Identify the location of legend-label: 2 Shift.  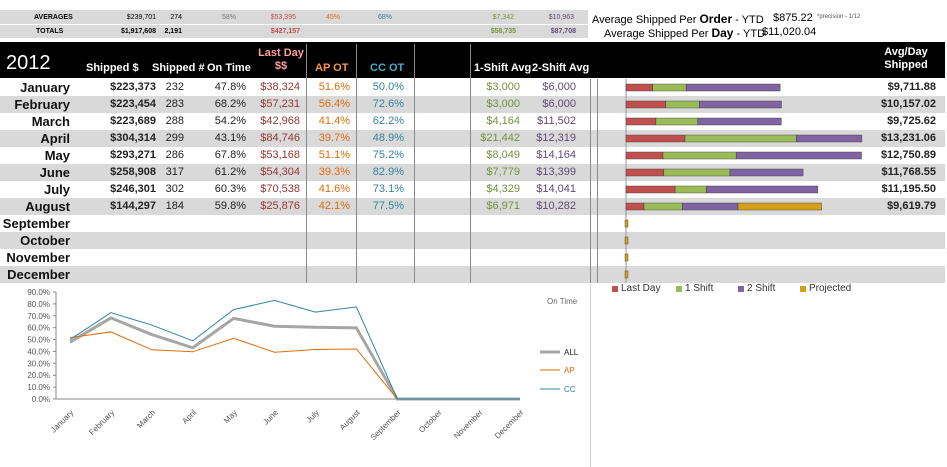
(761, 288).